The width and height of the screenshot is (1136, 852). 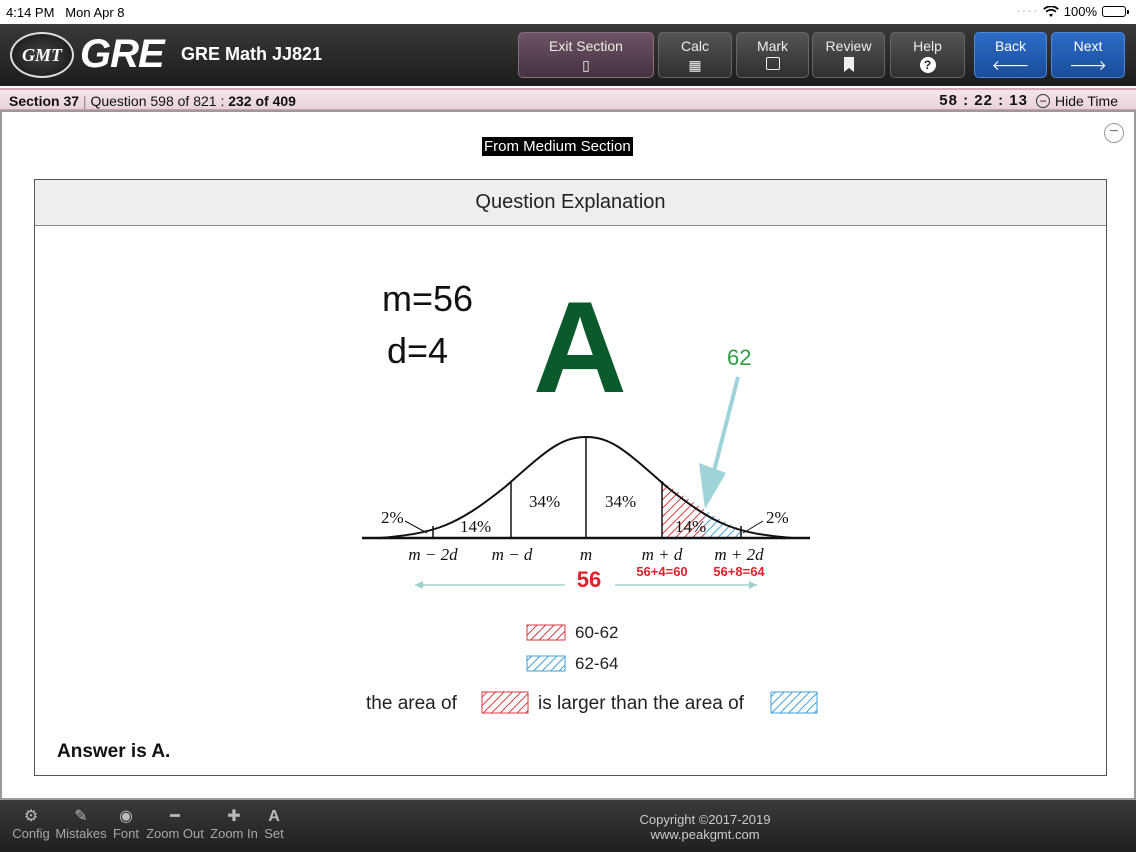 What do you see at coordinates (586, 55) in the screenshot?
I see `exit-section-button: Exit Section ▯` at bounding box center [586, 55].